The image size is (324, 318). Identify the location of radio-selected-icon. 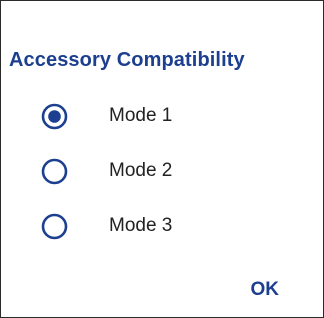
(54, 116).